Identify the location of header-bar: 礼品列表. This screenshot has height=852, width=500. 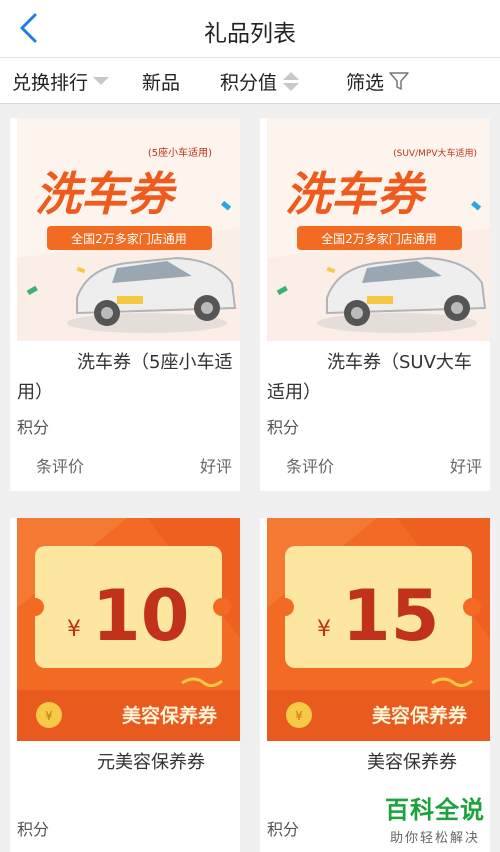
(250, 29).